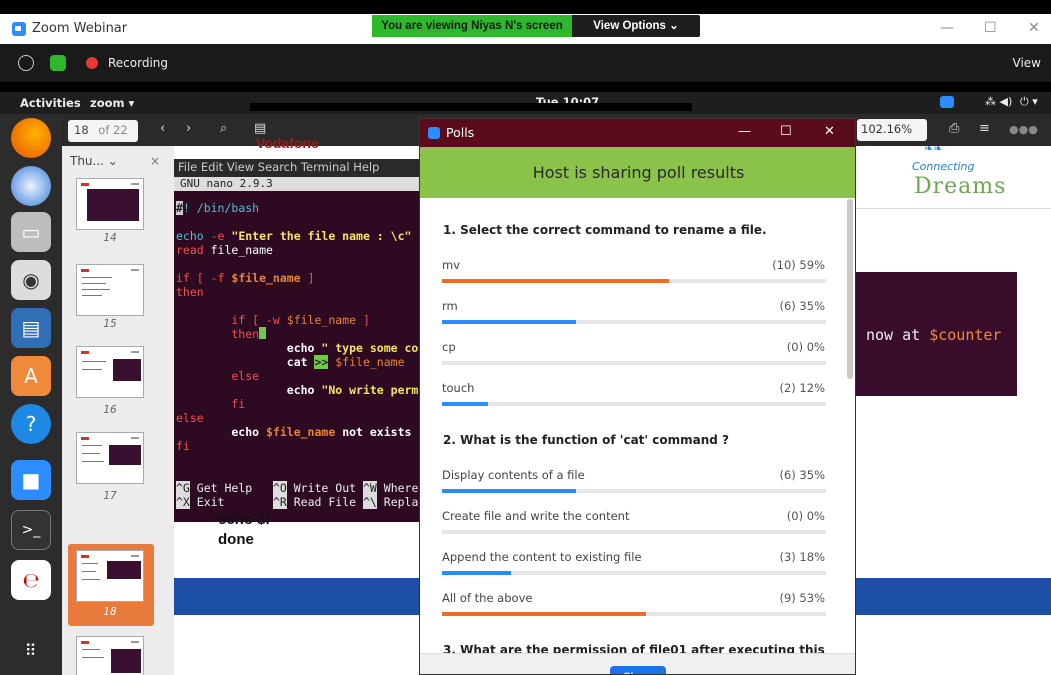  I want to click on ubuntu-dock: ▭ ◉ ▤ A ? ■ >_ ℮ ⠿, so click(31, 394).